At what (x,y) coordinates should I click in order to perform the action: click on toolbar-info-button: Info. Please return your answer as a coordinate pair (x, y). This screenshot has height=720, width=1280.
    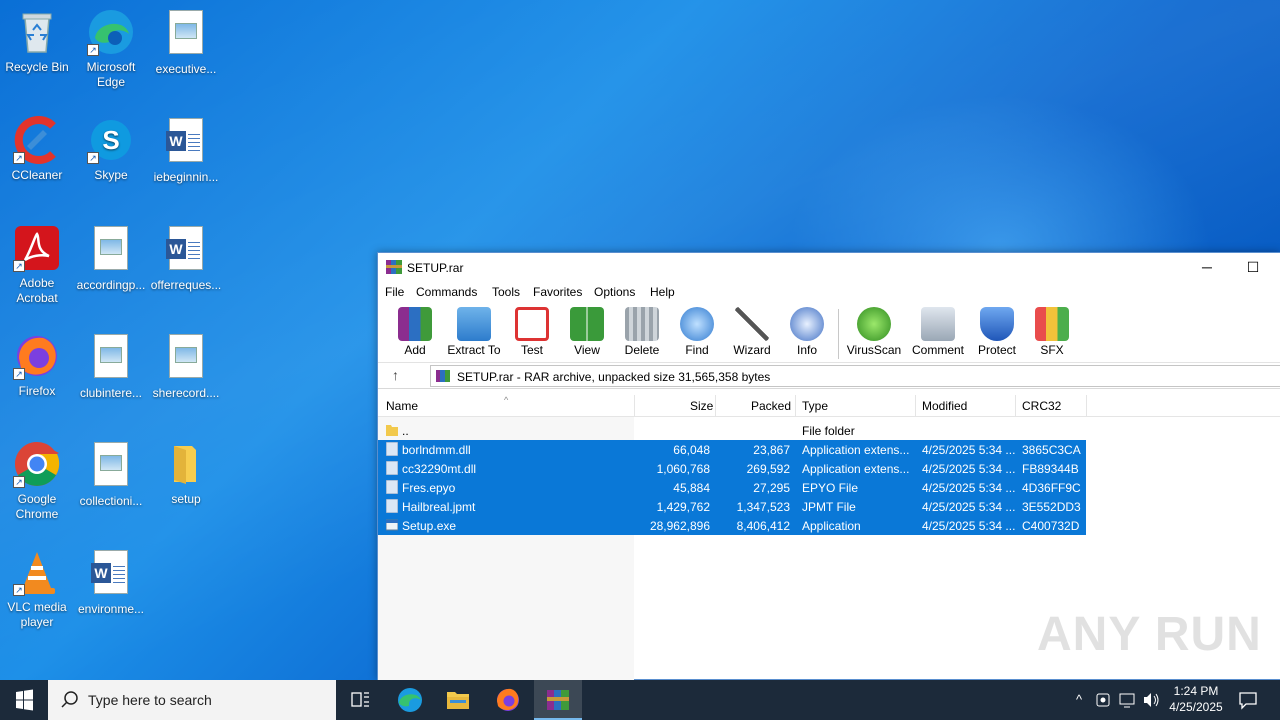
    Looking at the image, I should click on (807, 332).